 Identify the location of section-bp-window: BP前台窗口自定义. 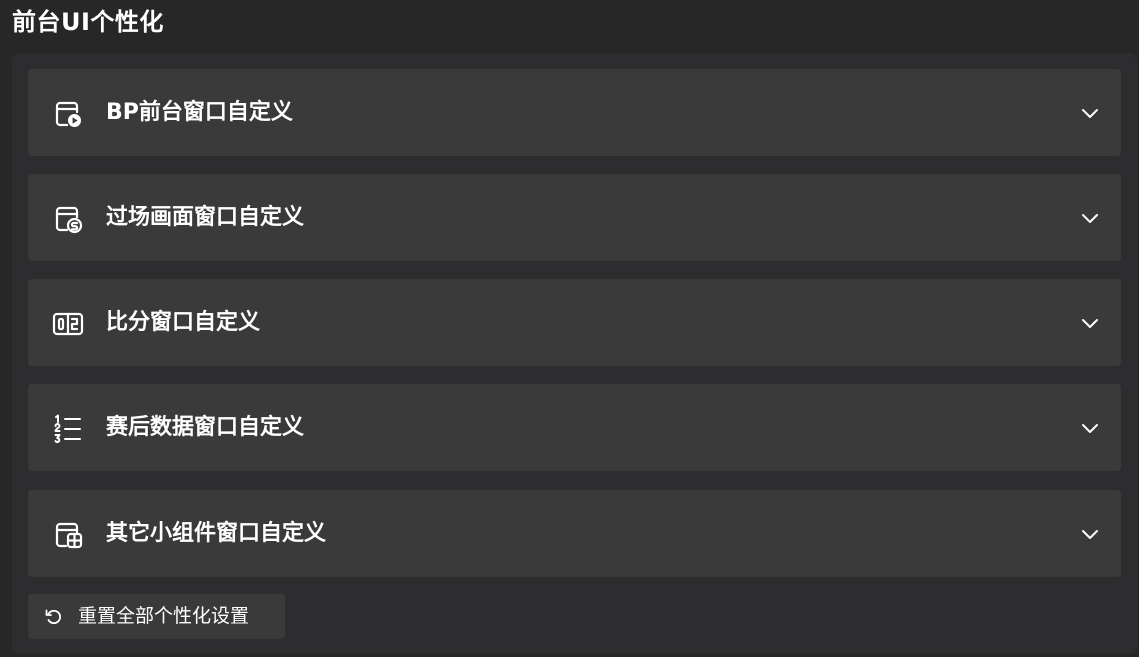
(574, 112).